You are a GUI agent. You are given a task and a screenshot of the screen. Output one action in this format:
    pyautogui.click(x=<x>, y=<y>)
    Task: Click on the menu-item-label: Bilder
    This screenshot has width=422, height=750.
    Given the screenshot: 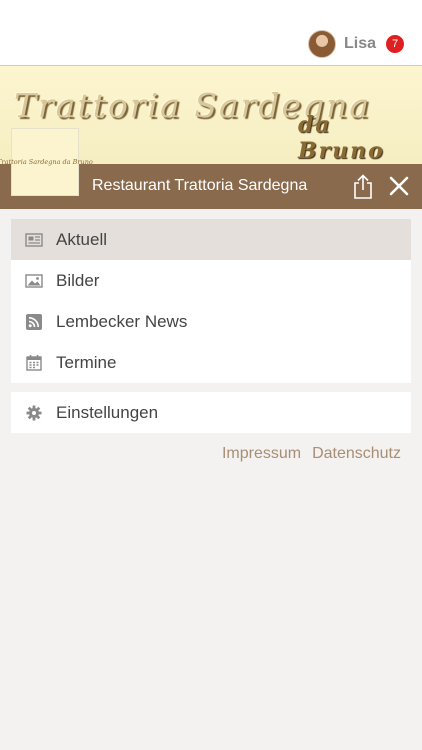 What is the action you would take?
    pyautogui.click(x=78, y=280)
    